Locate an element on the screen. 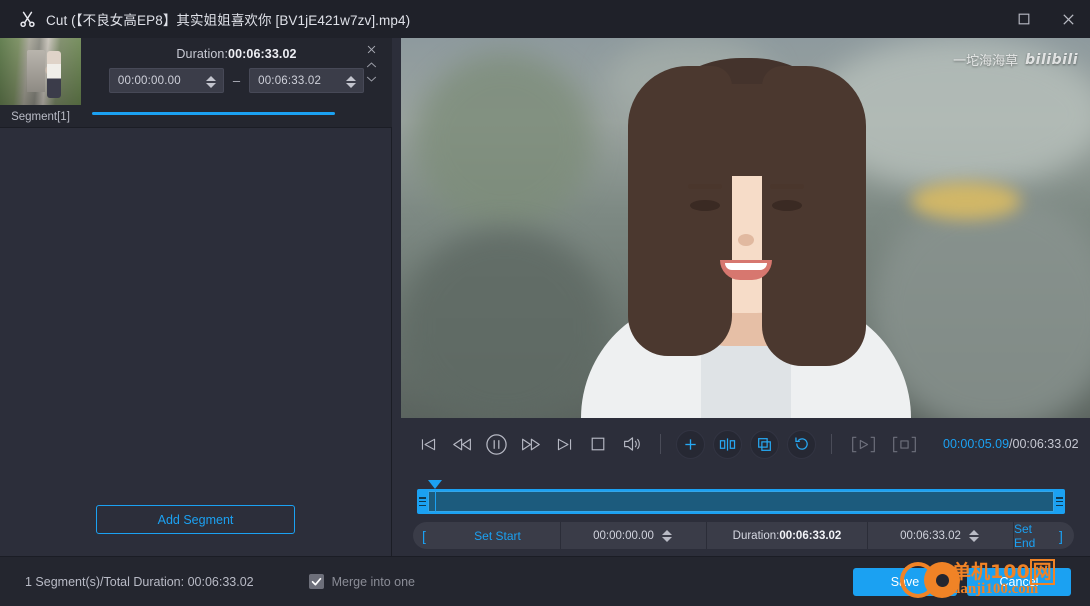  trim-start-input: 00:00:00.00 is located at coordinates (633, 535).